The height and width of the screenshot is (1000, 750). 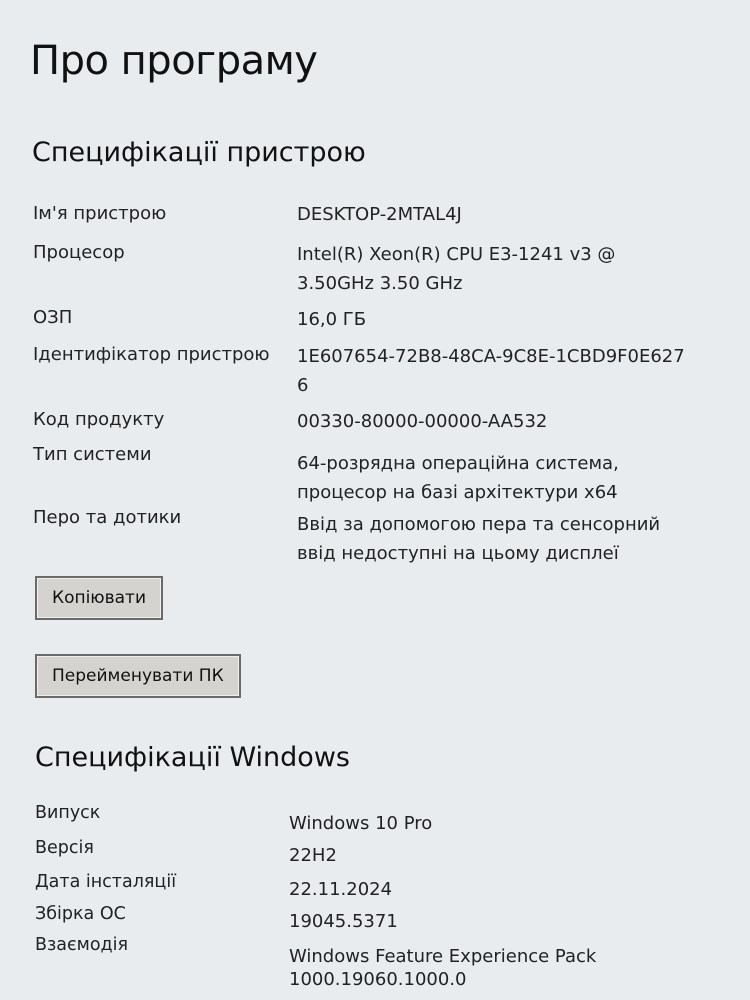 I want to click on spec-value: 22H2, so click(x=313, y=855).